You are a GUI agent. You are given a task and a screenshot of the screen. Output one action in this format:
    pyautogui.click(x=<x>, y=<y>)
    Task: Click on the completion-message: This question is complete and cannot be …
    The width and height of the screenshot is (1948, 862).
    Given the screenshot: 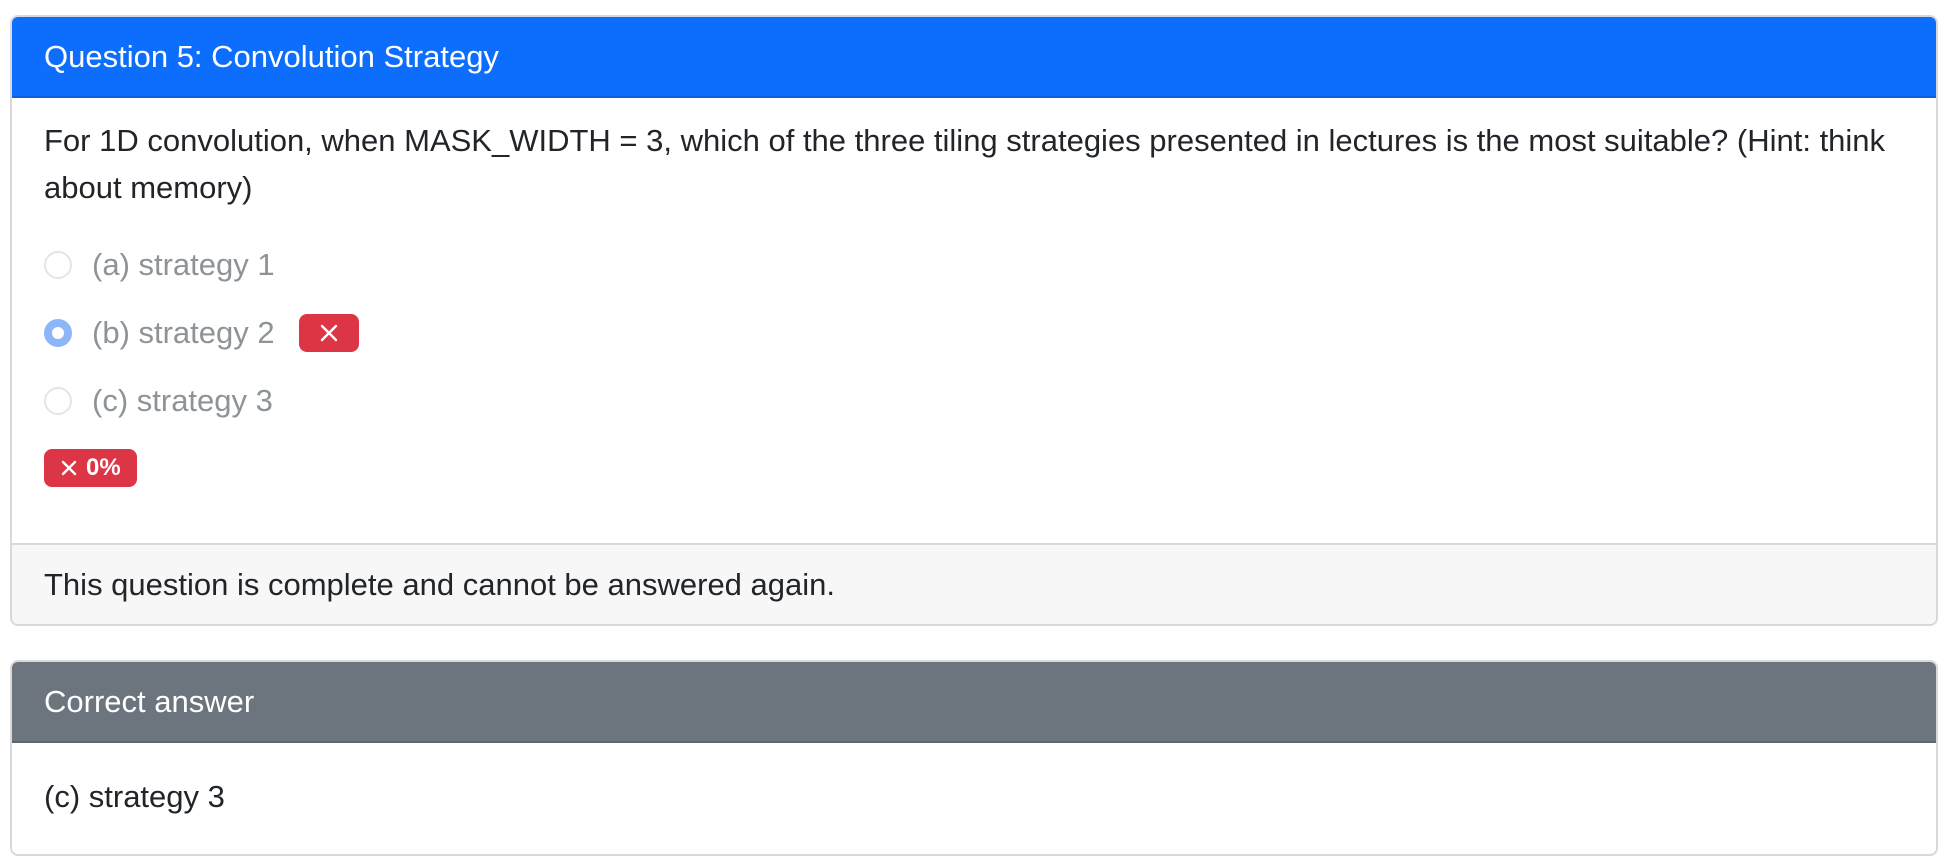 What is the action you would take?
    pyautogui.click(x=439, y=584)
    